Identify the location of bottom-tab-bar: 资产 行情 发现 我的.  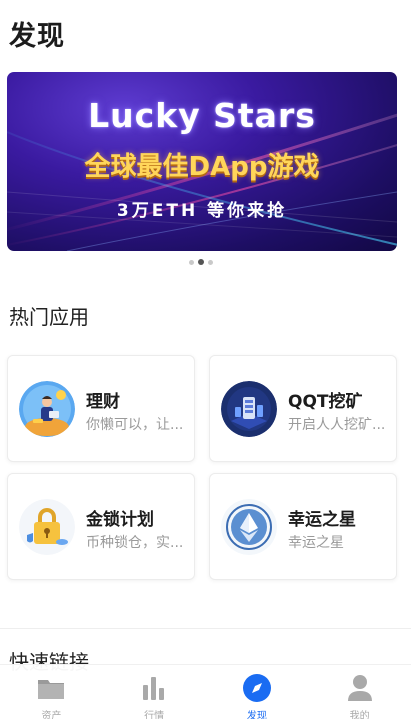
(205, 691).